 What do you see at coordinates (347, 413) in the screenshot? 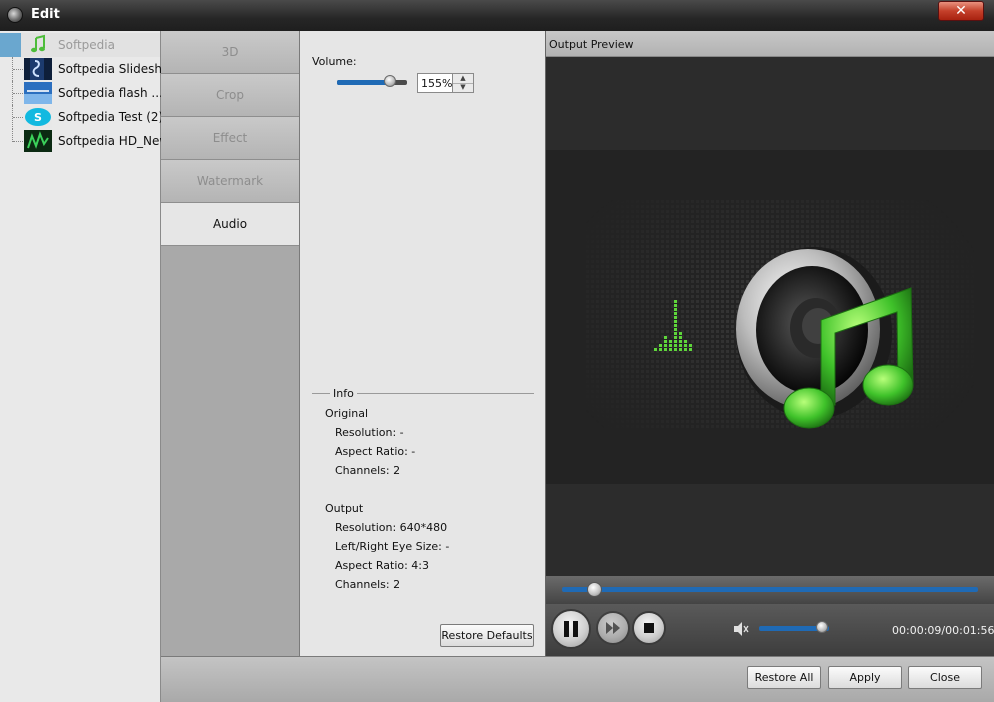
I see `original-heading: Original` at bounding box center [347, 413].